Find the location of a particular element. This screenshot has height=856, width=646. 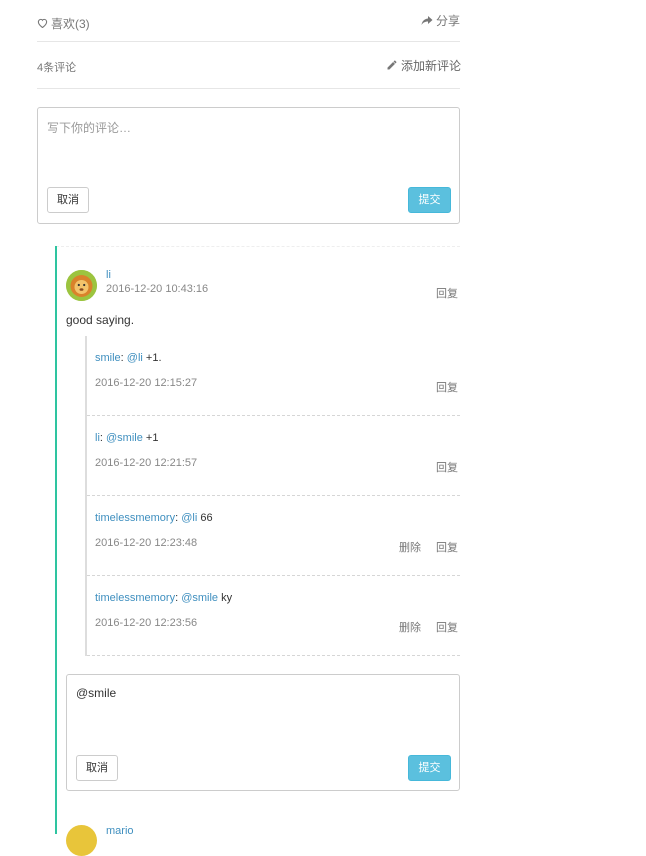

like-button: 喜欢(3) is located at coordinates (63, 23).